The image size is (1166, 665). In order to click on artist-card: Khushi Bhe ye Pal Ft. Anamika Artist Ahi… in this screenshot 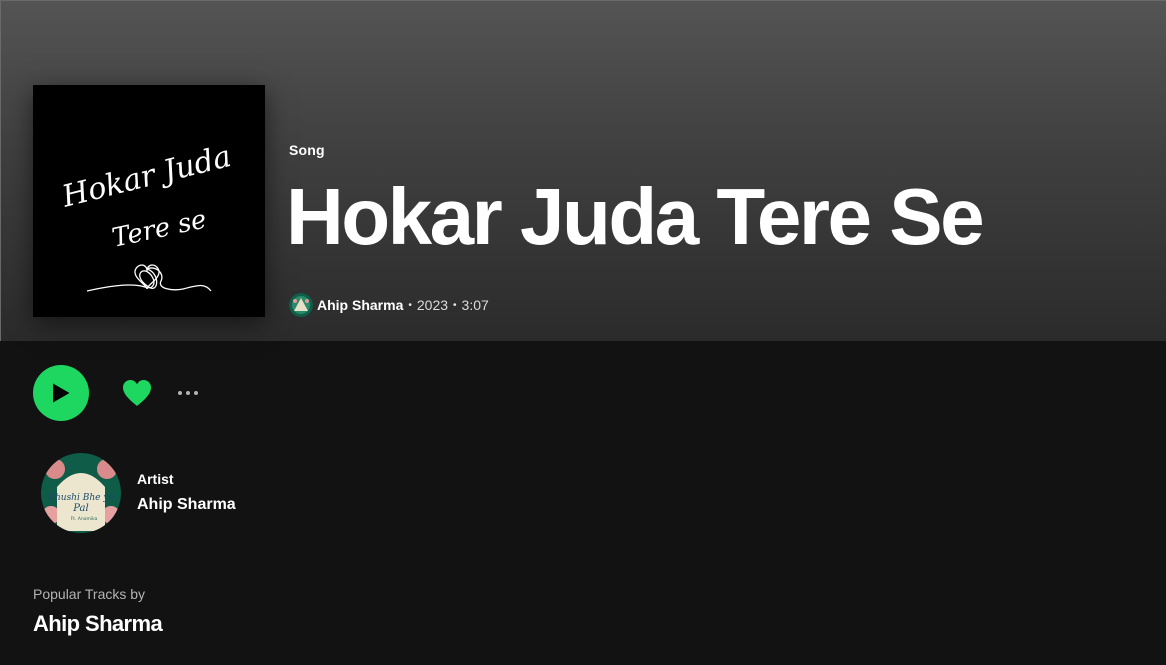, I will do `click(138, 493)`.